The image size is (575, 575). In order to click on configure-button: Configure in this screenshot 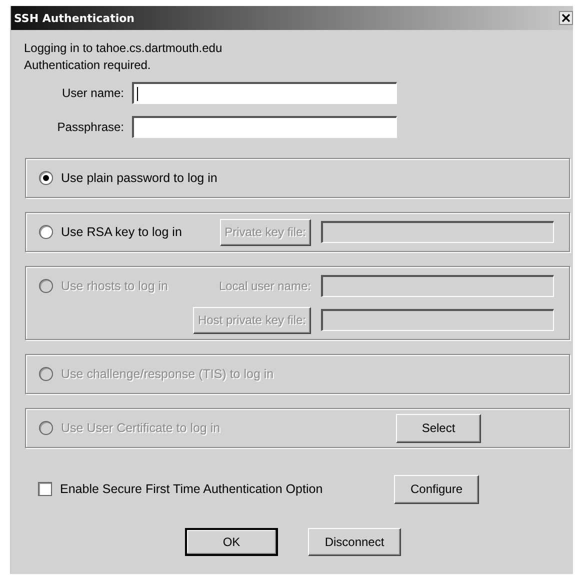, I will do `click(436, 489)`.